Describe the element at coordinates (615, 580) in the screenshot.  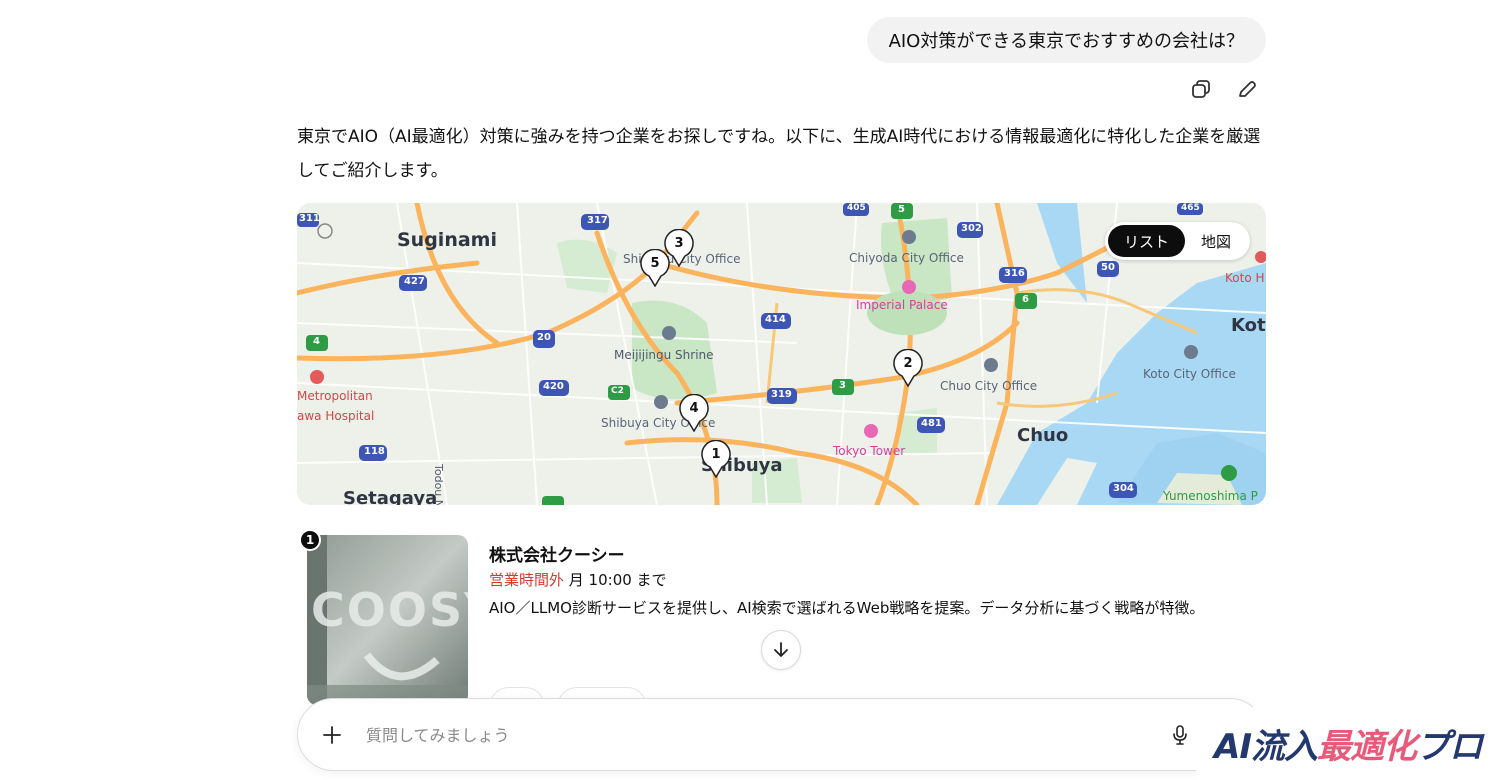
I see `place-hours-text: 月 10:00 まで` at that location.